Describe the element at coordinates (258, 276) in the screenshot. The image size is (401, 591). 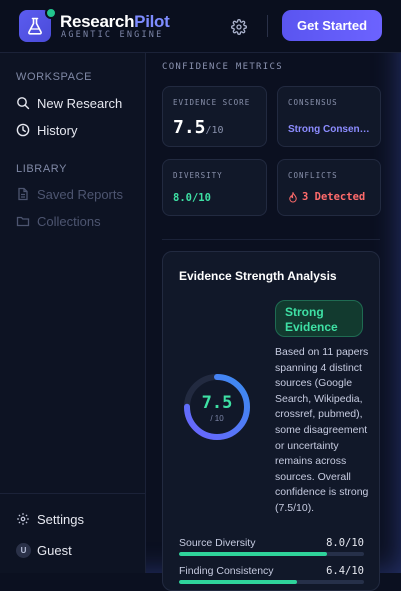
I see `analysis-title: Evidence Strength Analysis` at that location.